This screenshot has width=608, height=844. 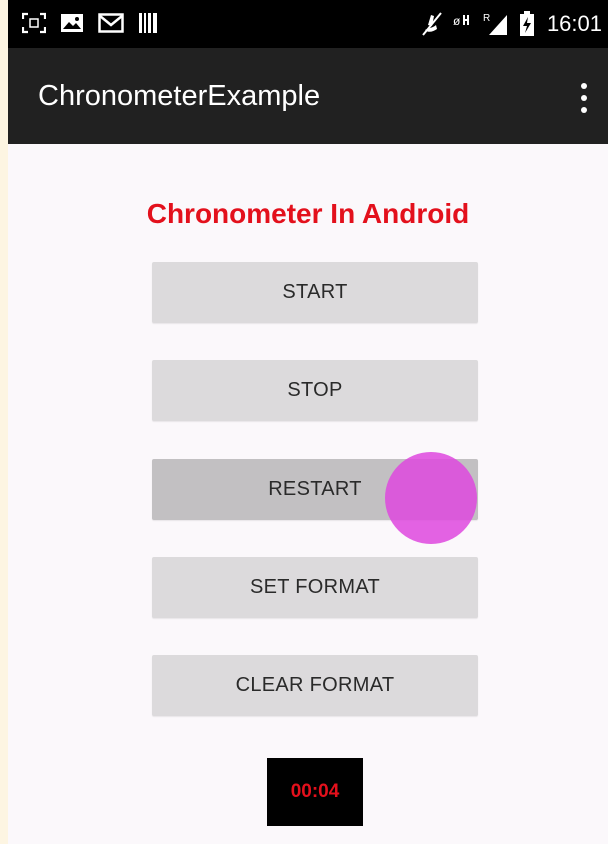 I want to click on barcode-icon, so click(x=148, y=23).